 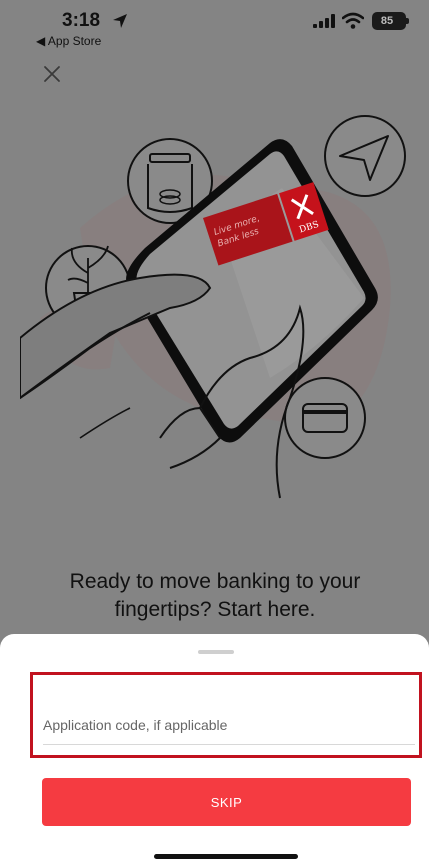 I want to click on credit-card-icon, so click(x=325, y=418).